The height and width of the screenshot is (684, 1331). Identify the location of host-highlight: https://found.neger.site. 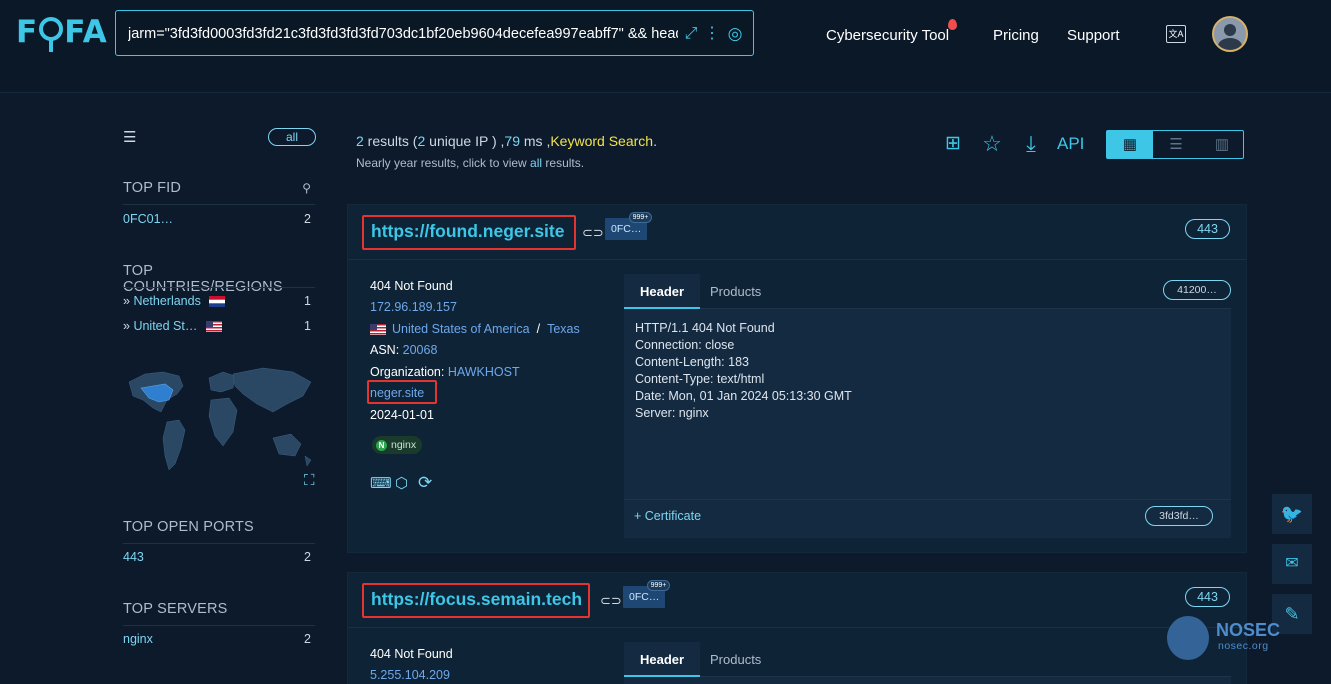
(469, 232).